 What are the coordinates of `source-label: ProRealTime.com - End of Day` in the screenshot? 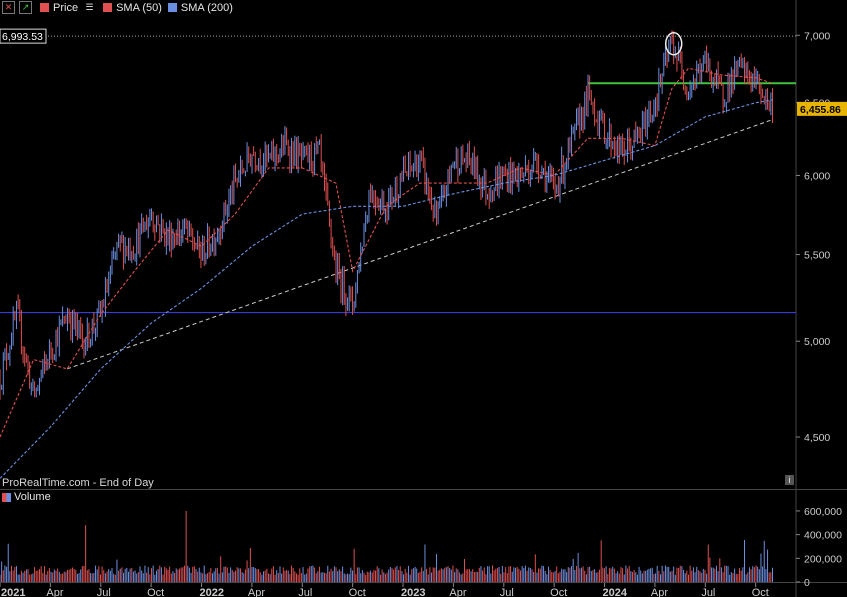 It's located at (78, 483).